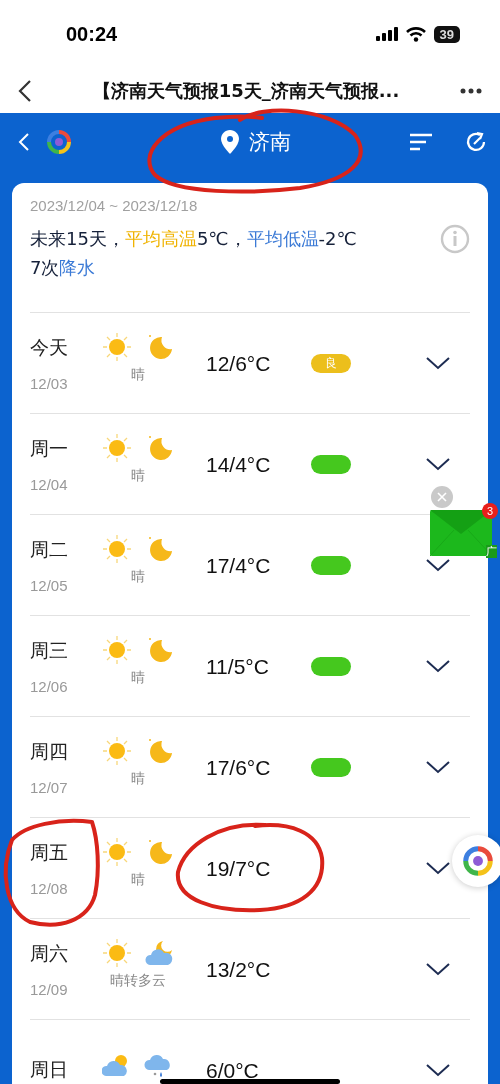  What do you see at coordinates (237, 666) in the screenshot?
I see `temperature-range: 11/5°C` at bounding box center [237, 666].